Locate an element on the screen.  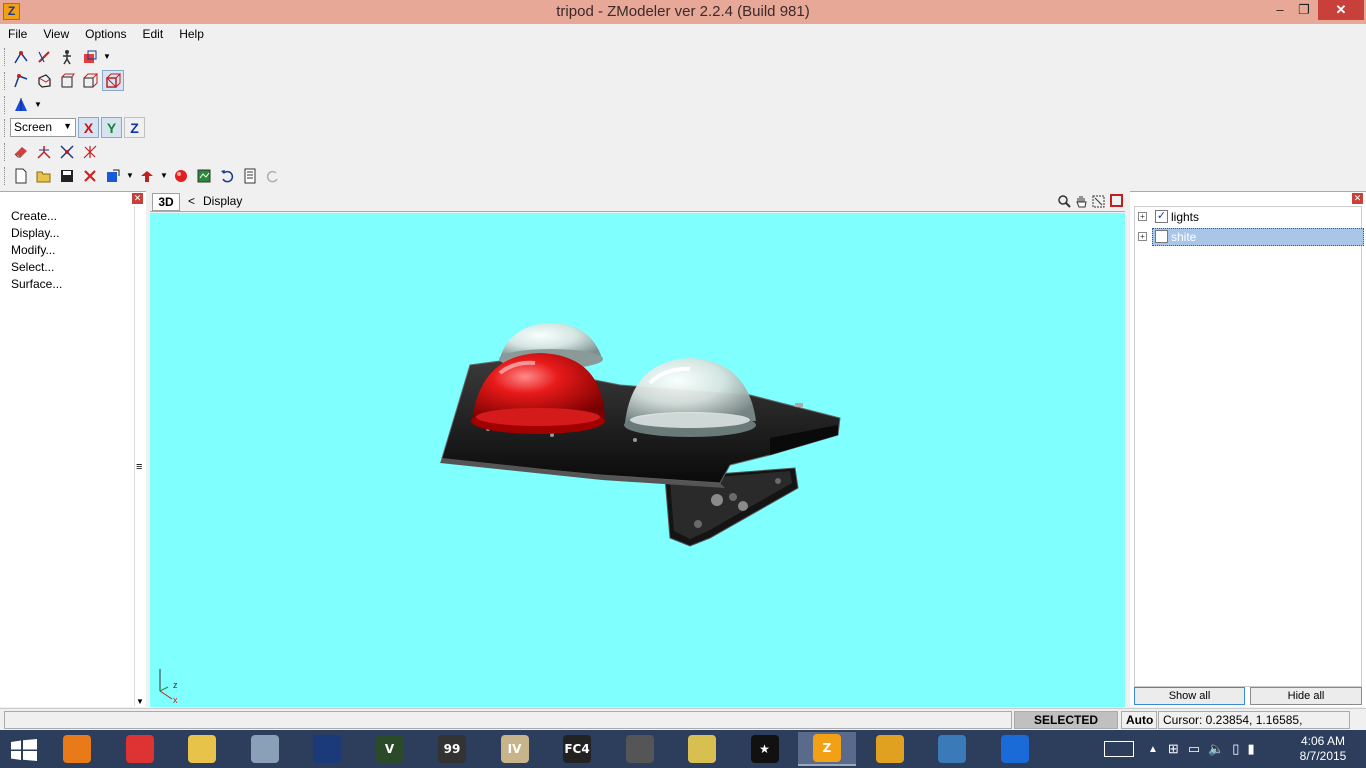
visibility-checkbox is located at coordinates (1161, 236).